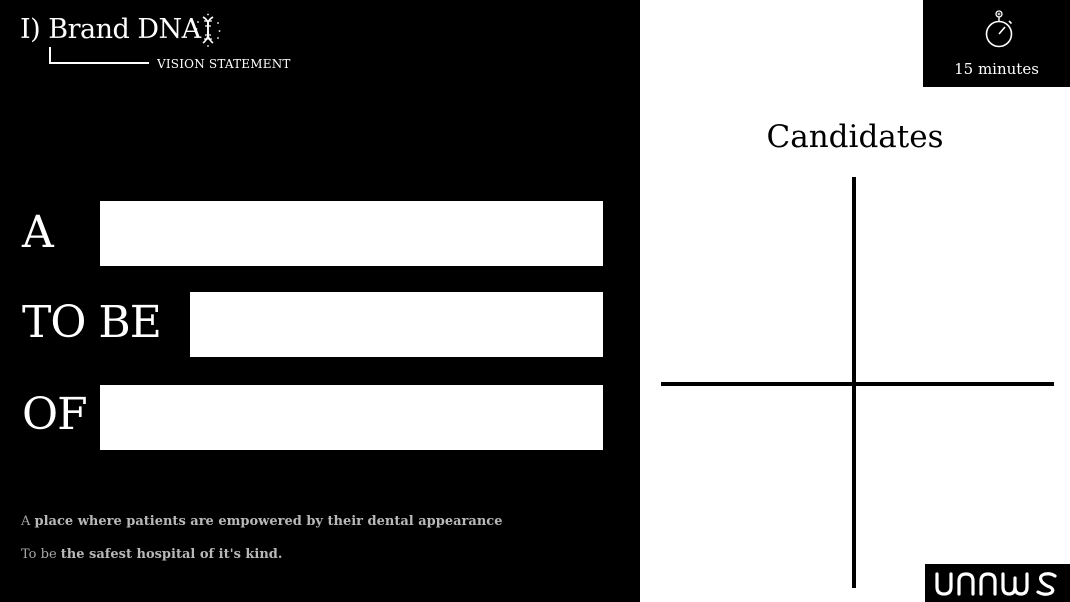  I want to click on title-connector, so click(99, 55).